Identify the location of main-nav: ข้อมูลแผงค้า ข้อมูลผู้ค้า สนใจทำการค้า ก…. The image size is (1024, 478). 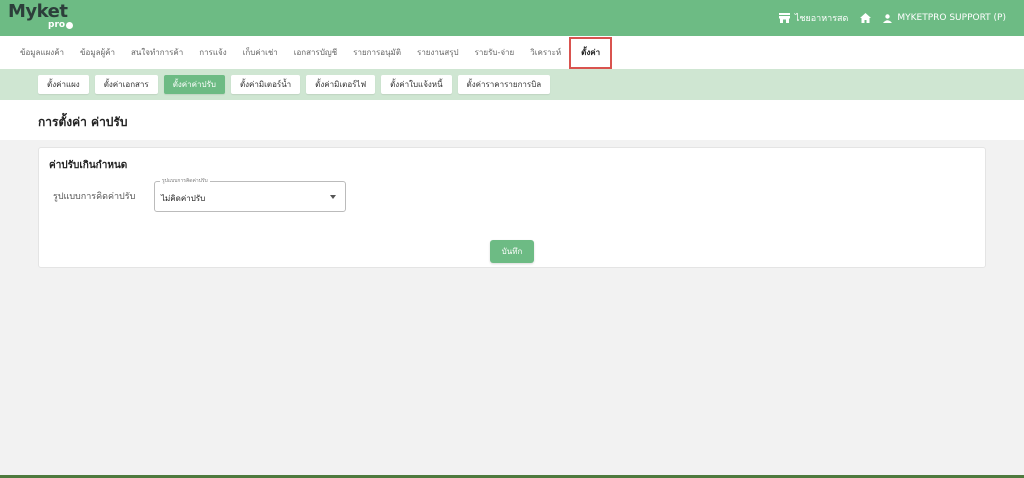
(512, 52).